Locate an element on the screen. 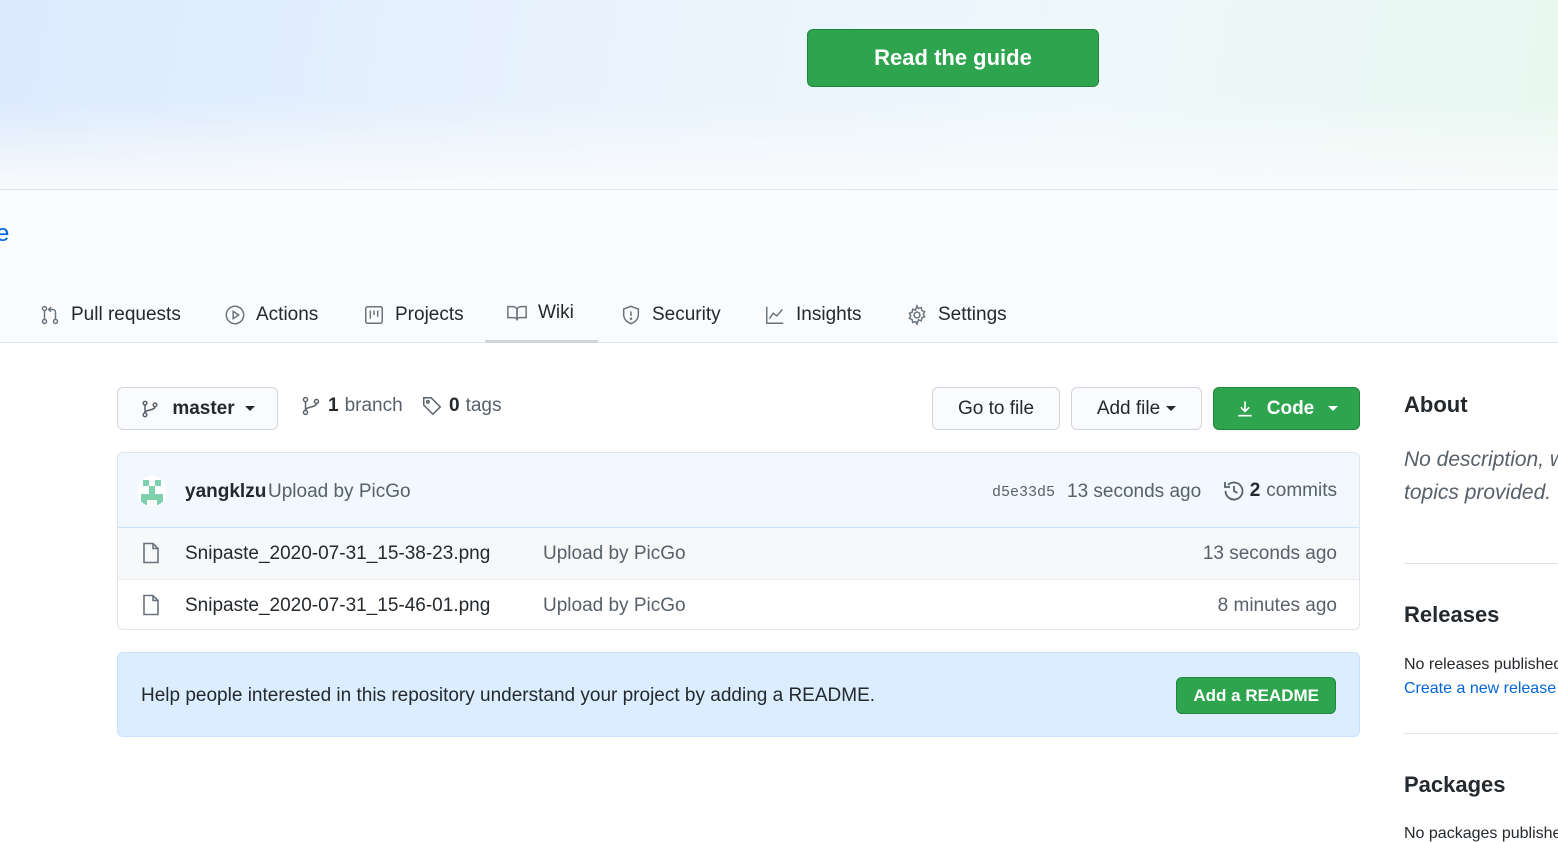  releases-heading: Releases is located at coordinates (1451, 615).